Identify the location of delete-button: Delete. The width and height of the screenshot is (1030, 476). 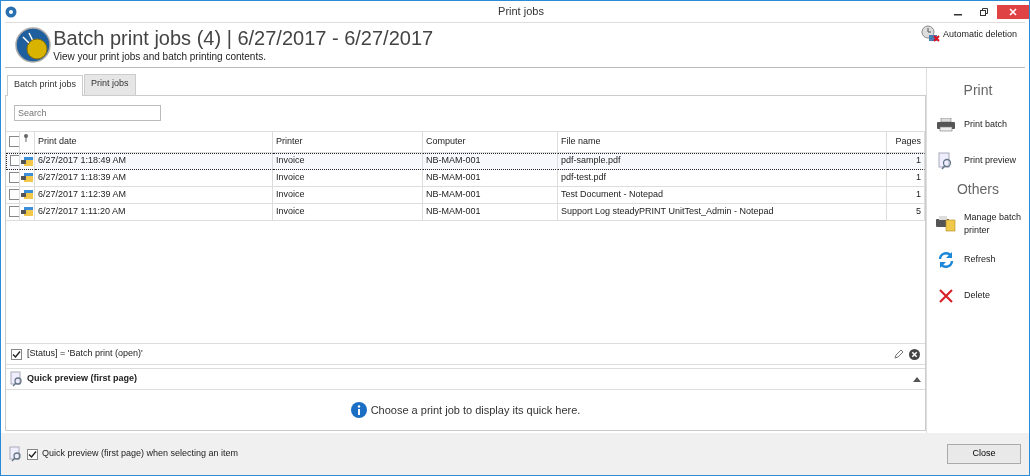
(978, 296).